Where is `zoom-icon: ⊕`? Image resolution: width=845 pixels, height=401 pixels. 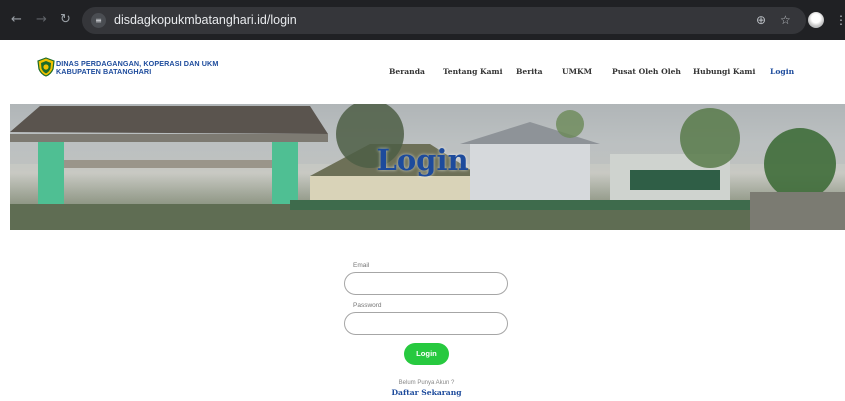
zoom-icon: ⊕ is located at coordinates (761, 20).